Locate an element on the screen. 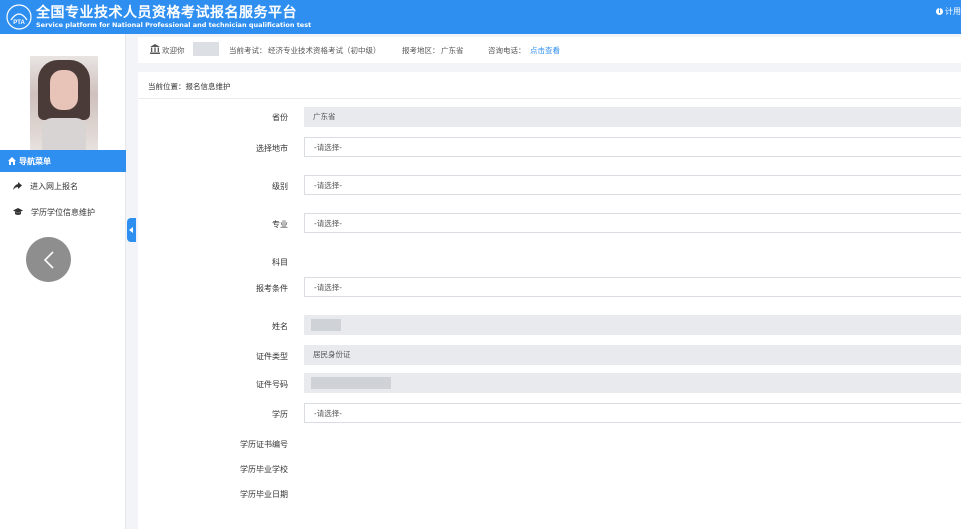 The width and height of the screenshot is (961, 529). breadcrumb-label: 当前位置： is located at coordinates (167, 86).